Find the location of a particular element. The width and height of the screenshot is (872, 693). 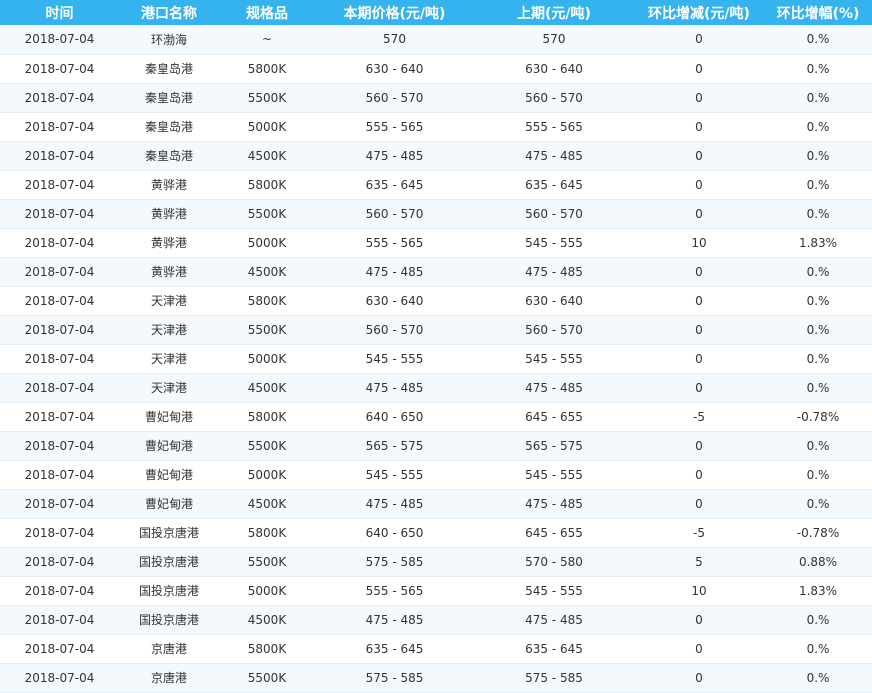

cell-current-price: 555 - 565 is located at coordinates (394, 242).